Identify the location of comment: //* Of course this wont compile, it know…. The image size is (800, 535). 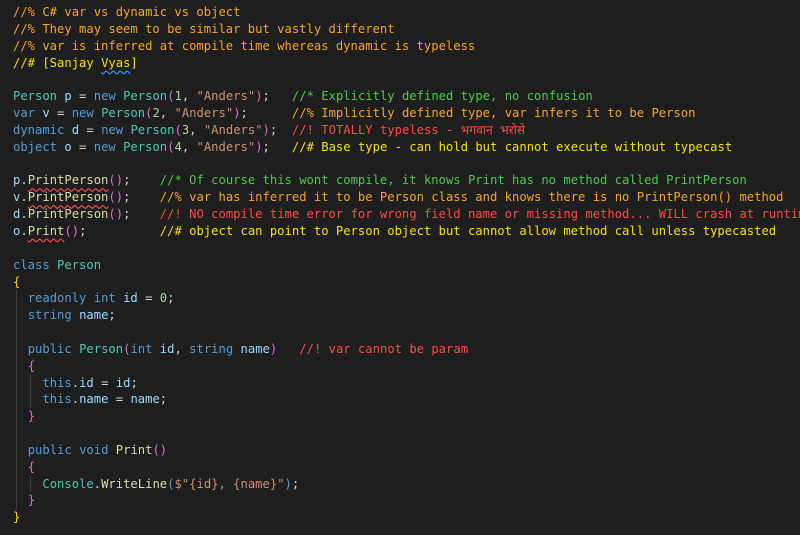
(453, 180).